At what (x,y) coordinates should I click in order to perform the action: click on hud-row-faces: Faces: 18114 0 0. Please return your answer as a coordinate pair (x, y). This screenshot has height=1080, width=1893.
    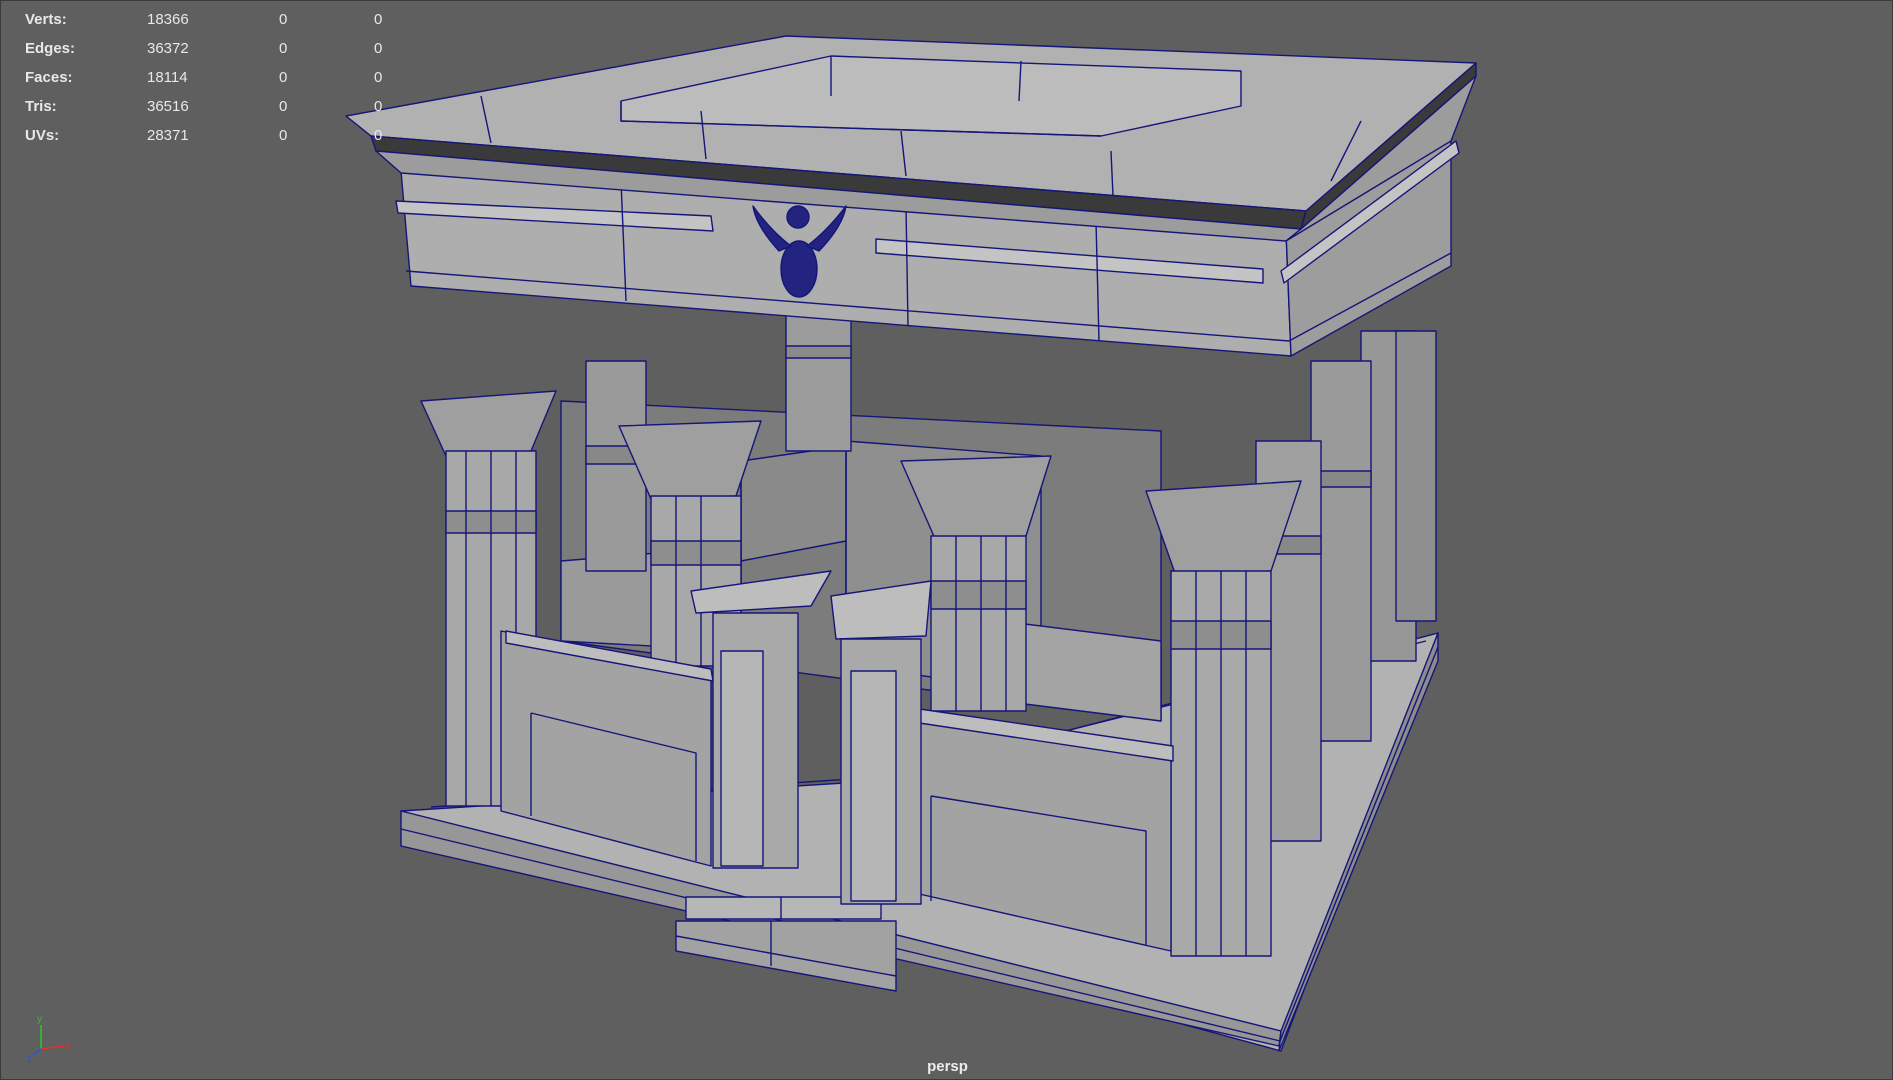
    Looking at the image, I should click on (219, 77).